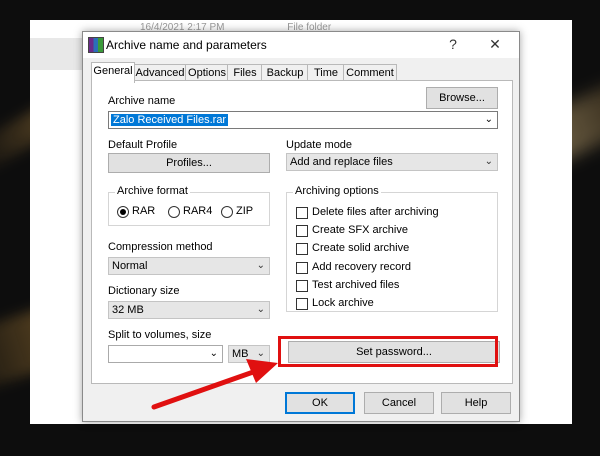  Describe the element at coordinates (160, 335) in the screenshot. I see `split-volumes-label: Split to volumes, size` at that location.